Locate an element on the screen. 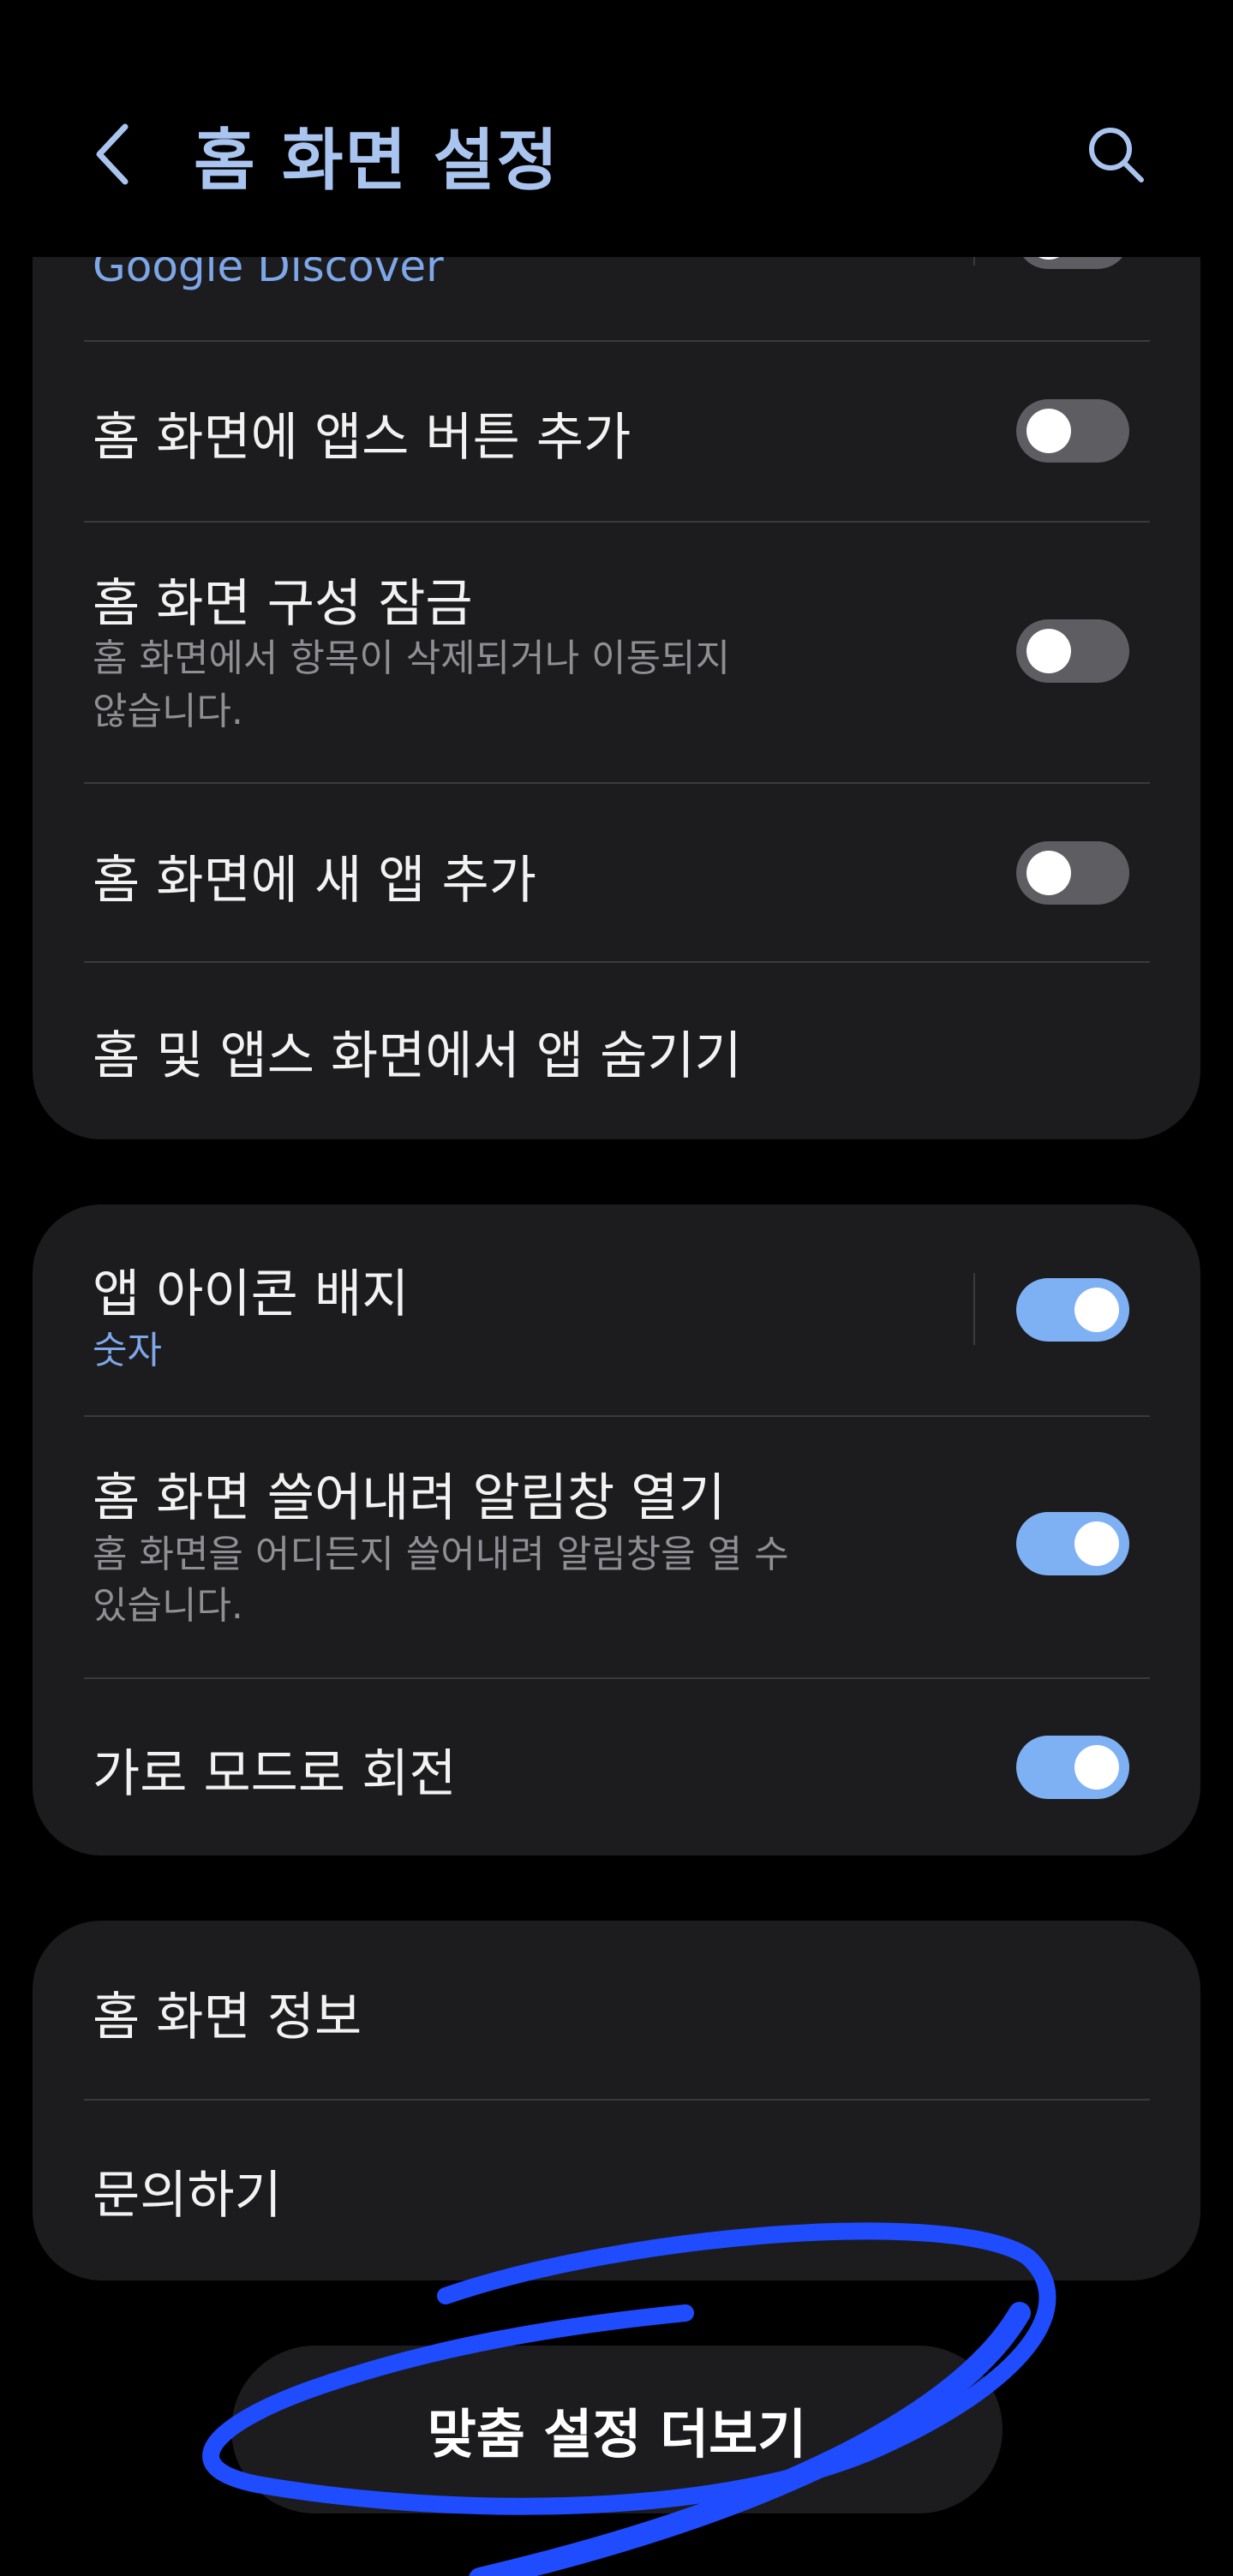  list-item-apps-button: 홈 화면에 앱스 버튼 추가 is located at coordinates (616, 431).